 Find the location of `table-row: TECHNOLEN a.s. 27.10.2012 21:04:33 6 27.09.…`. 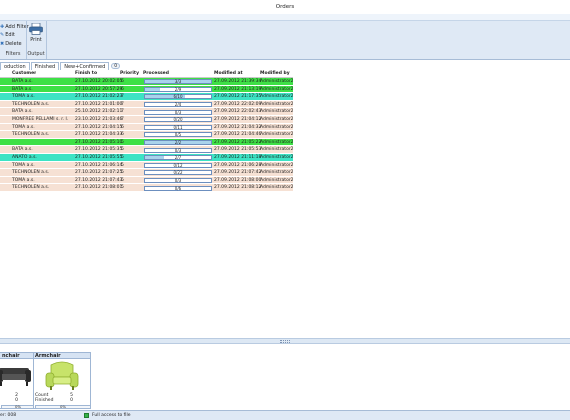

table-row: TECHNOLEN a.s. 27.10.2012 21:04:33 6 27.09.… is located at coordinates (147, 135).